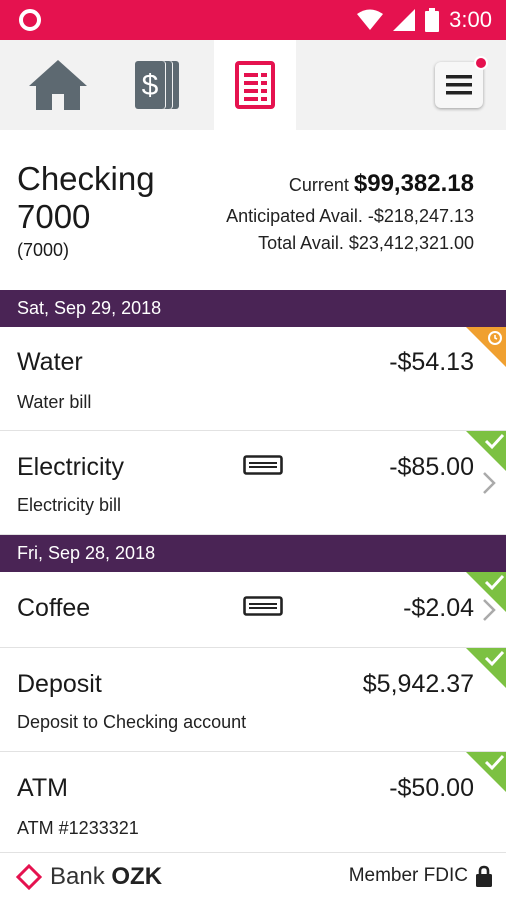 The image size is (506, 900). What do you see at coordinates (77, 876) in the screenshot?
I see `bank-name-prefix: Bank` at bounding box center [77, 876].